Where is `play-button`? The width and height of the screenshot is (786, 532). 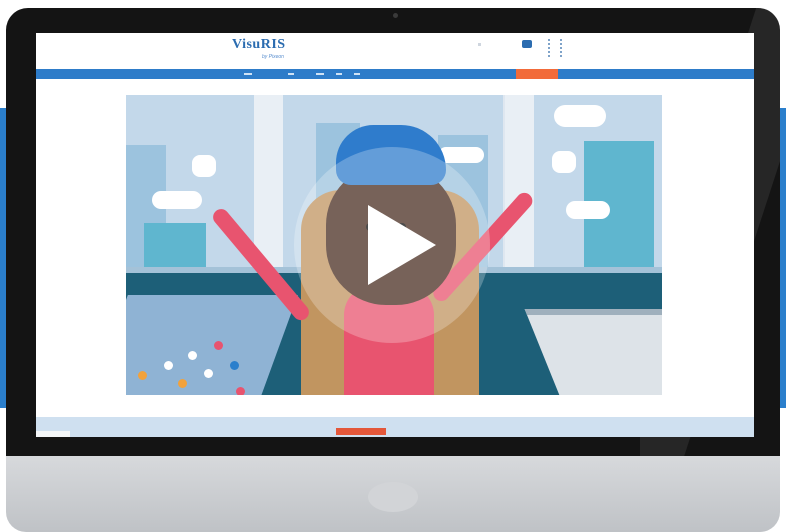 play-button is located at coordinates (392, 245).